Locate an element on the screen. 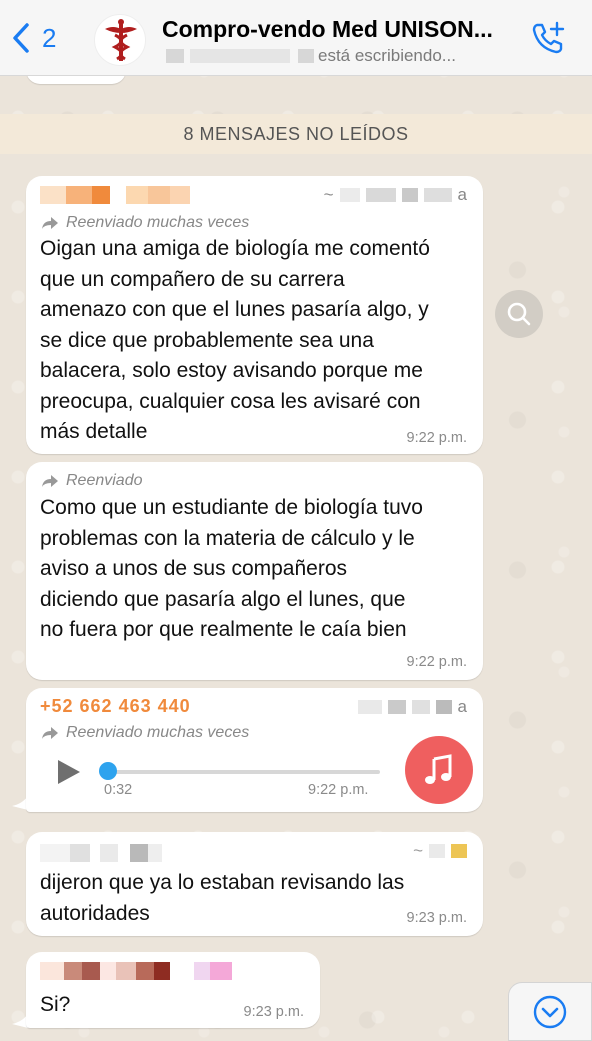  phone-add-icon is located at coordinates (548, 38).